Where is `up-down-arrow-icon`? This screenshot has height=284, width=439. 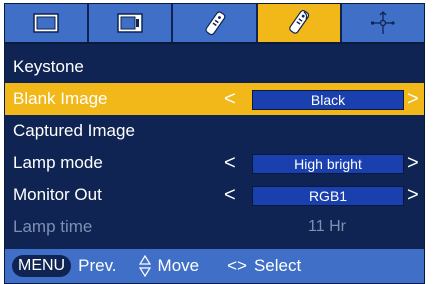 up-down-arrow-icon is located at coordinates (144, 266).